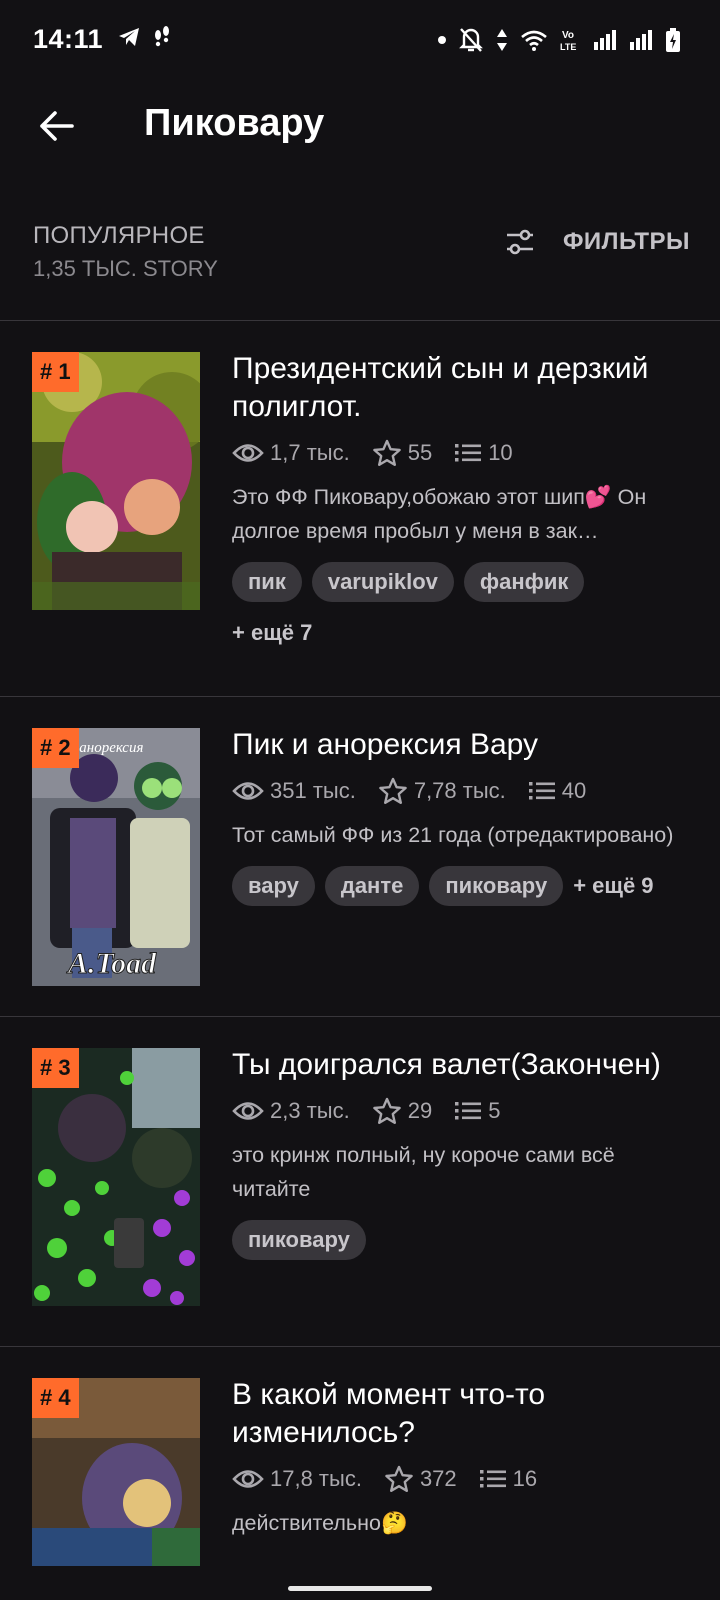  Describe the element at coordinates (116, 857) in the screenshot. I see `story-cover: и анорексия A.Toad # 2` at that location.